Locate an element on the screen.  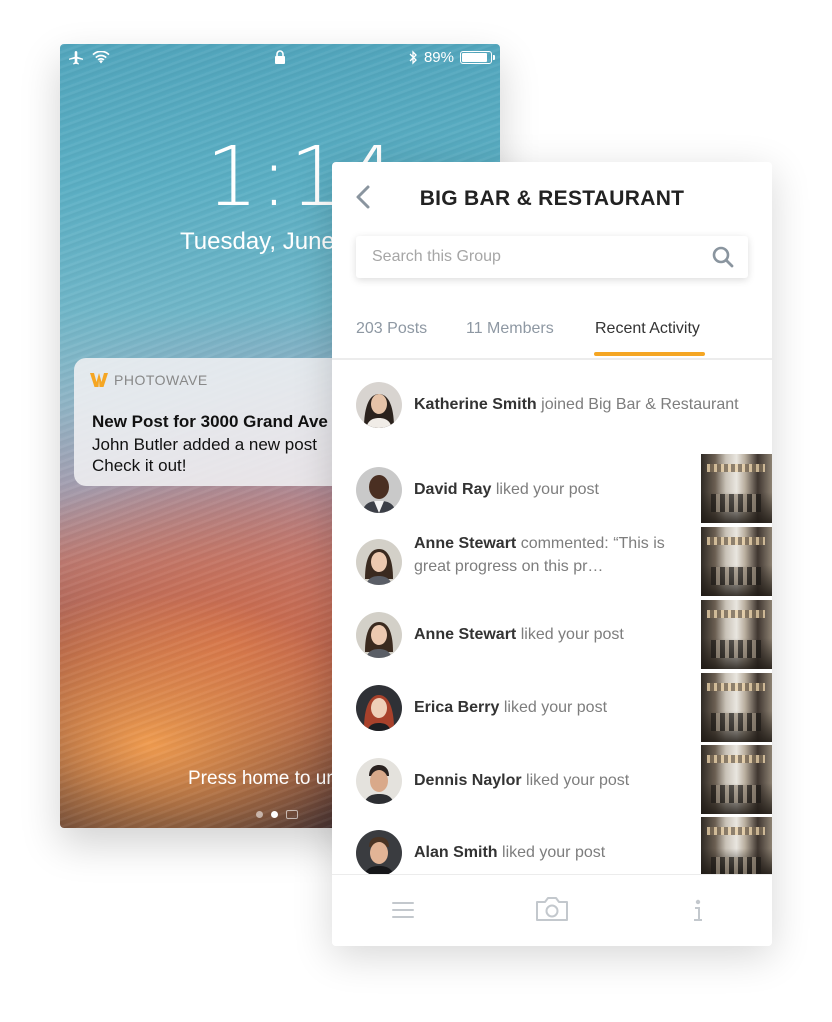
camera-icon is located at coordinates (552, 909).